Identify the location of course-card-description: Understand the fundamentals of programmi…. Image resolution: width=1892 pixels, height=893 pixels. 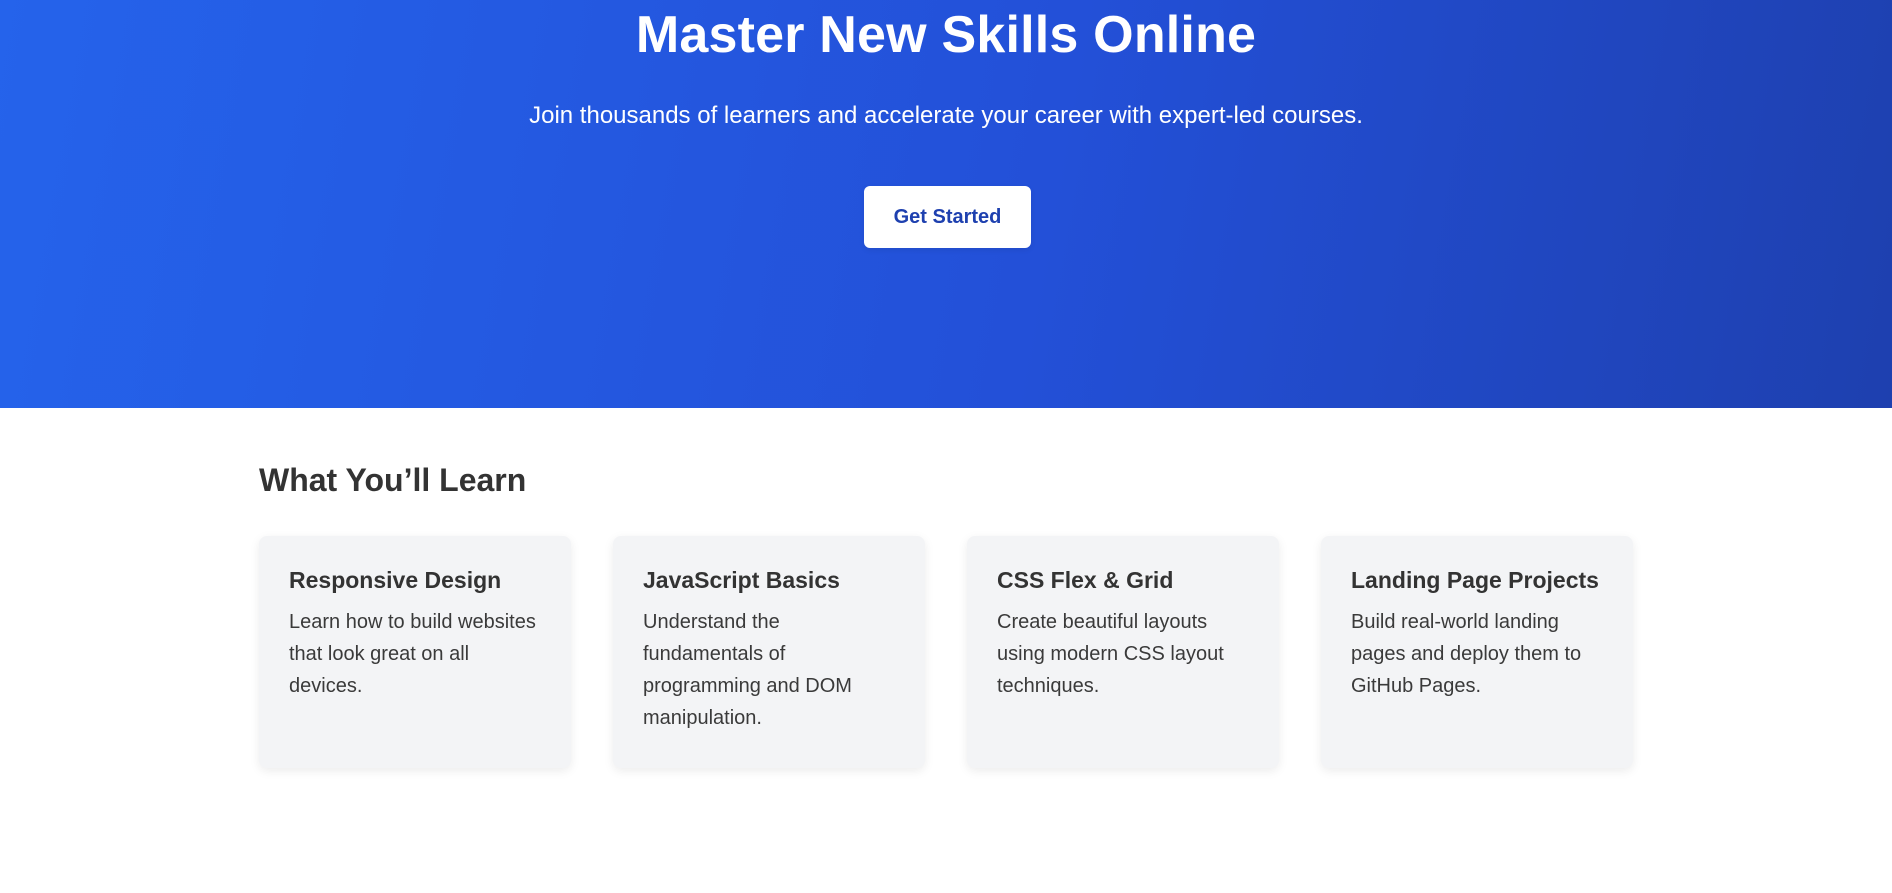
(747, 670).